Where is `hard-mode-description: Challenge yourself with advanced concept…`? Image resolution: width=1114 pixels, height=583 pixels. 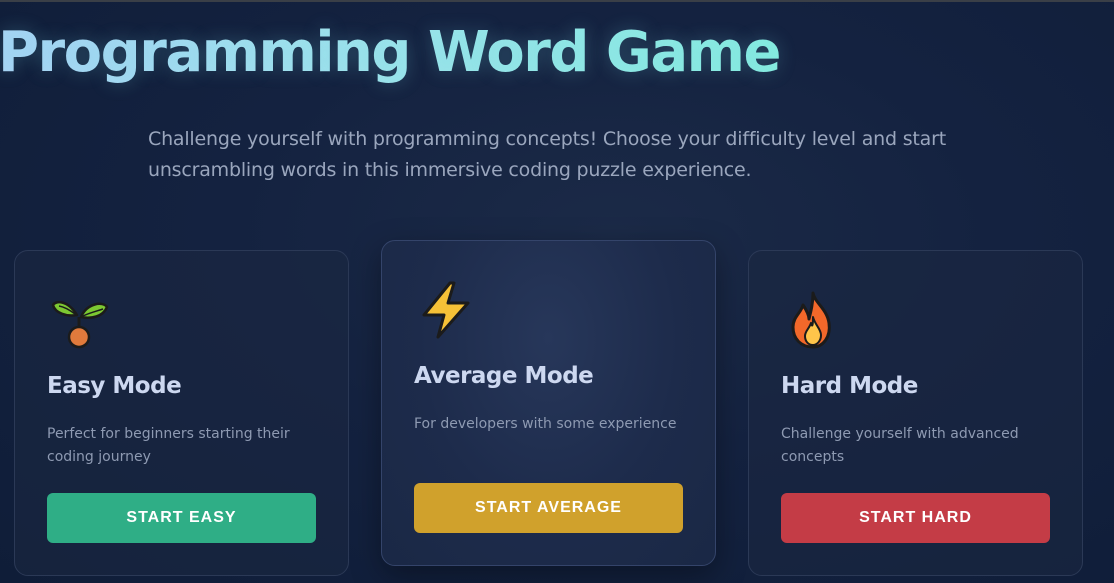
hard-mode-description: Challenge yourself with advanced concept… is located at coordinates (900, 445).